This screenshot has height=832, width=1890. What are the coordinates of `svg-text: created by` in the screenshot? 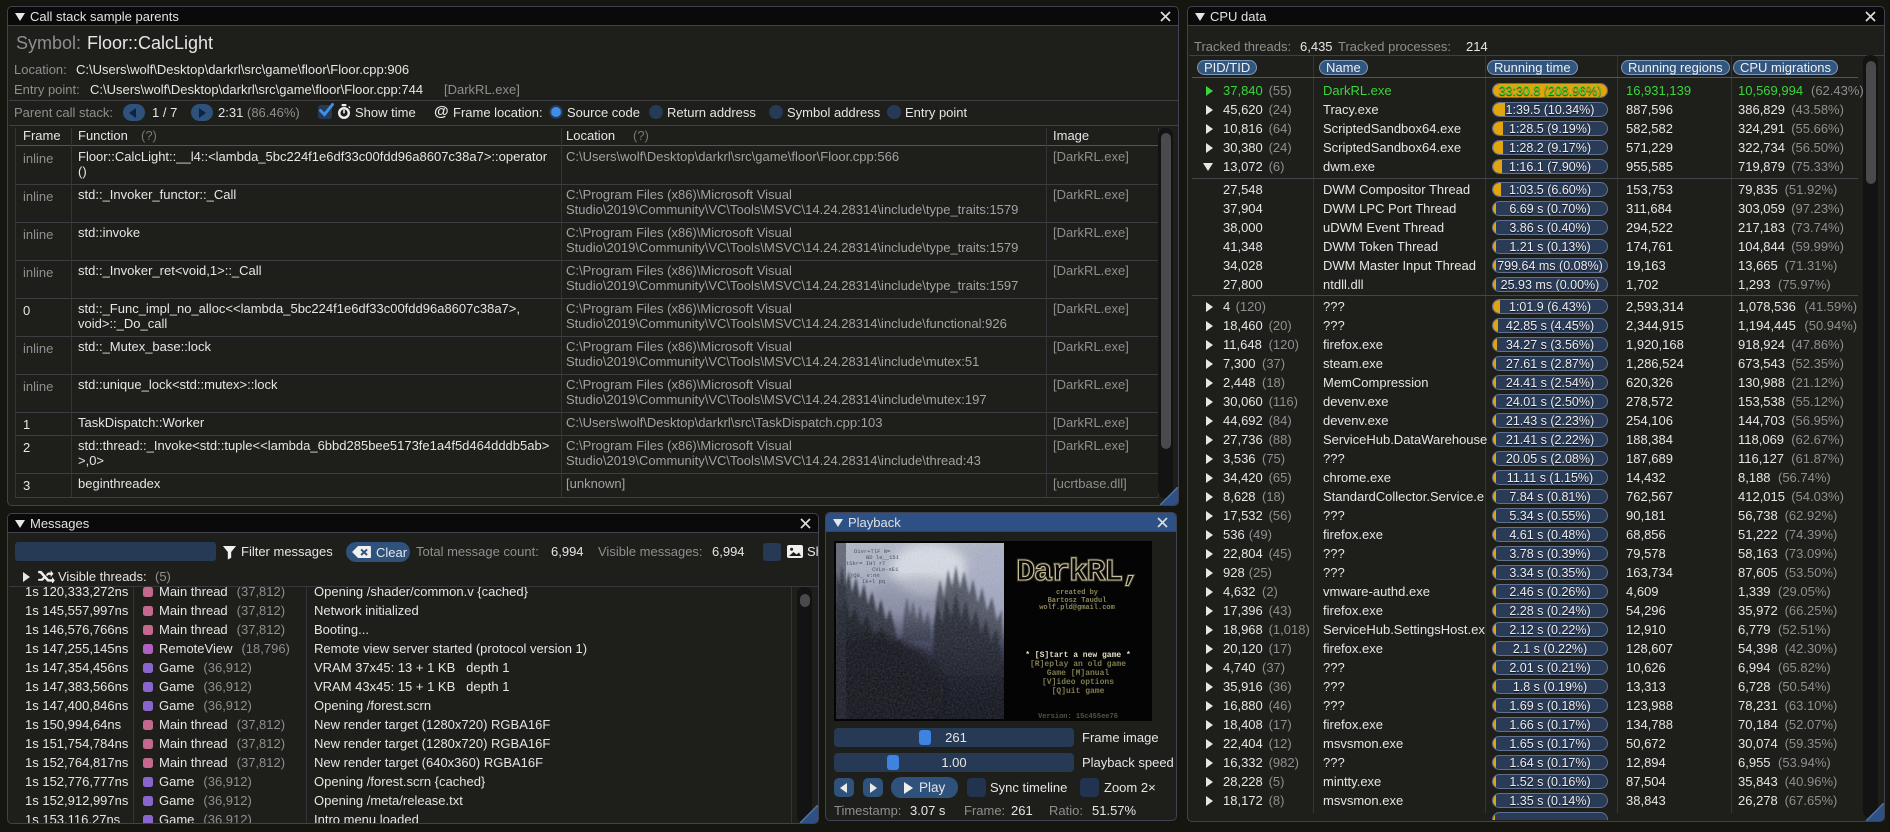 It's located at (1077, 593).